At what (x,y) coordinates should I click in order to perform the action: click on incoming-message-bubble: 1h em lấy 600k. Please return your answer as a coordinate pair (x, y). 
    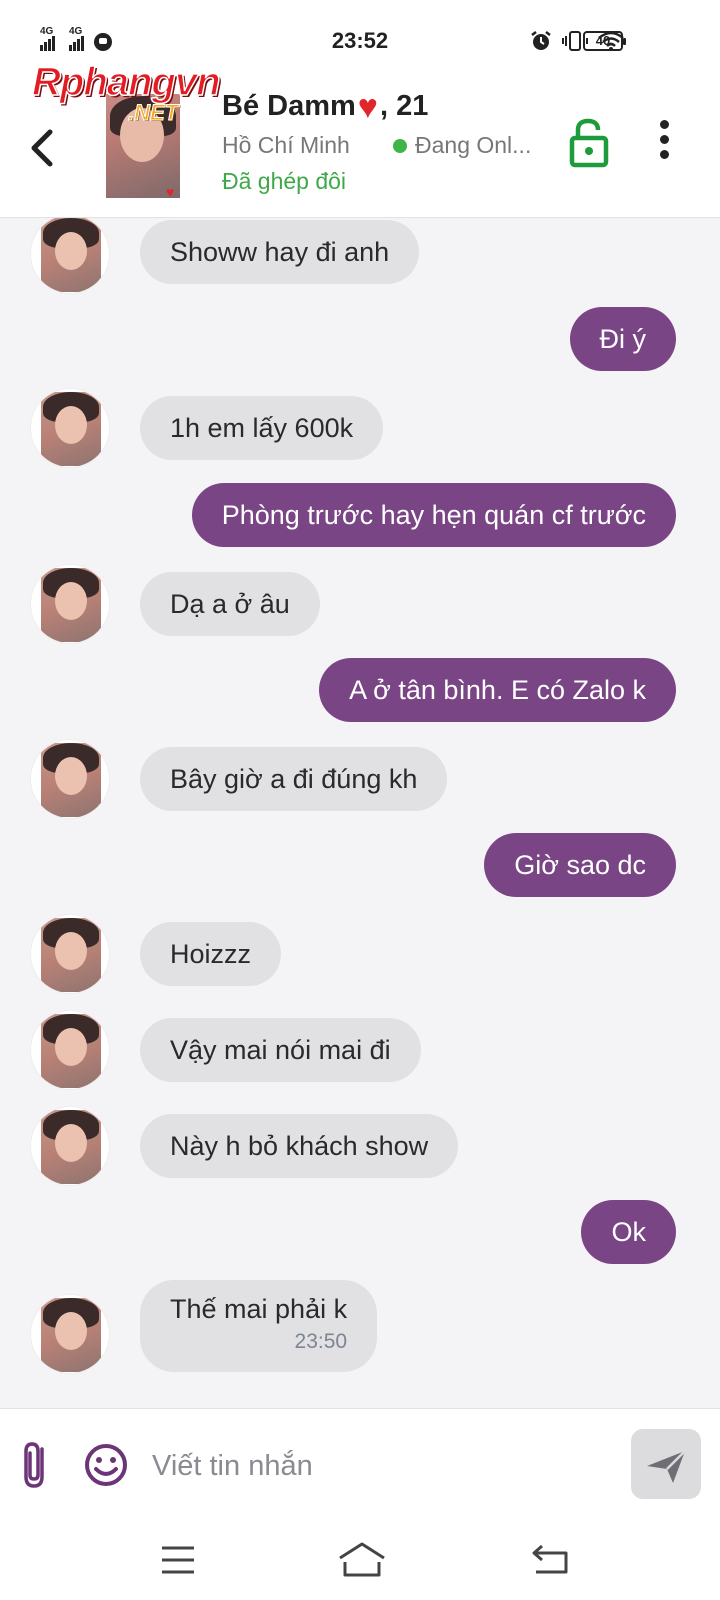
    Looking at the image, I should click on (262, 428).